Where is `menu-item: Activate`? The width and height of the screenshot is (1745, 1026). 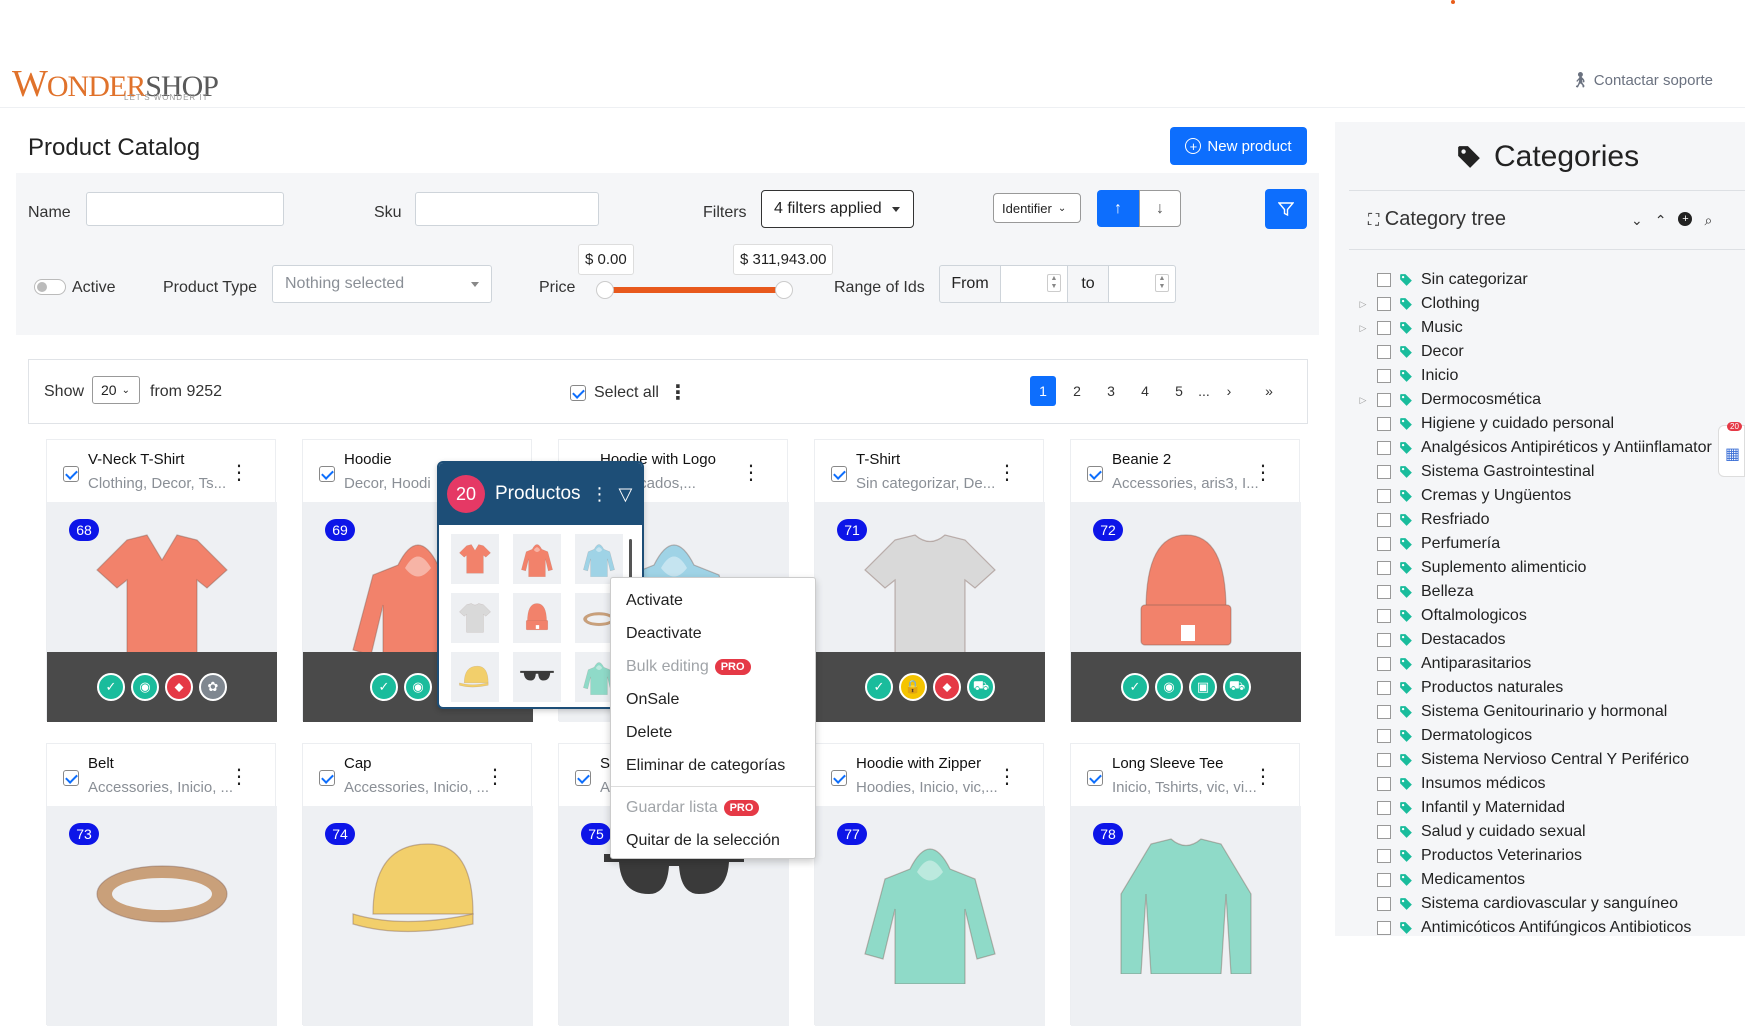
menu-item: Activate is located at coordinates (713, 600).